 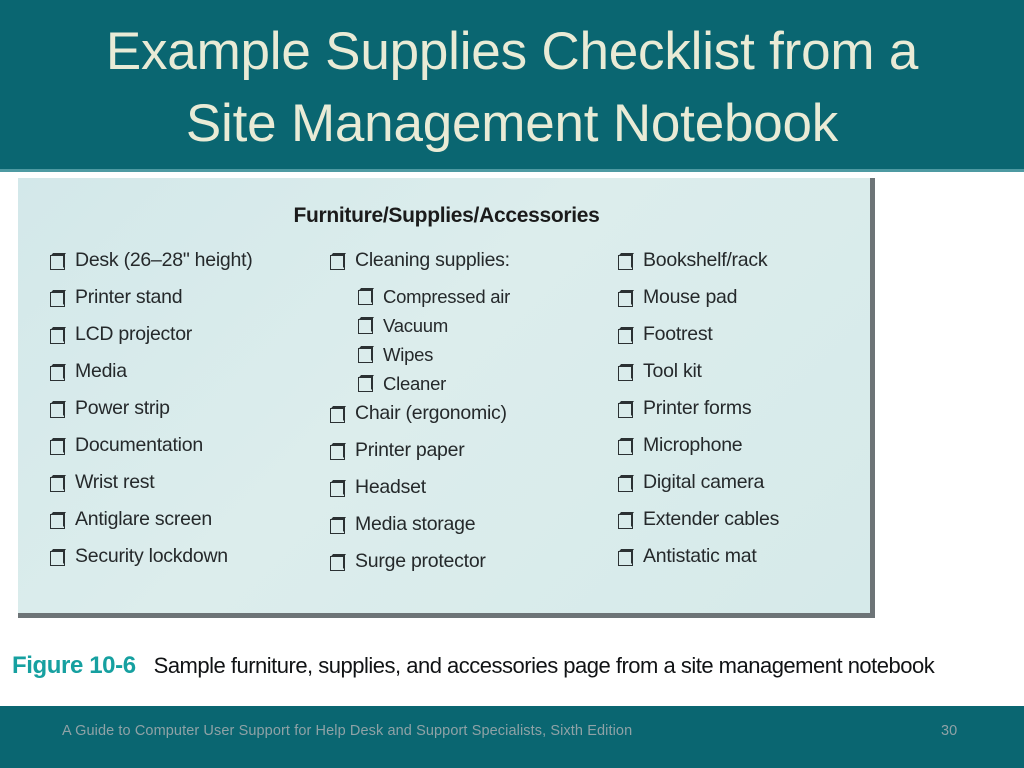 I want to click on checklist-item-label: Wrist rest, so click(x=115, y=482).